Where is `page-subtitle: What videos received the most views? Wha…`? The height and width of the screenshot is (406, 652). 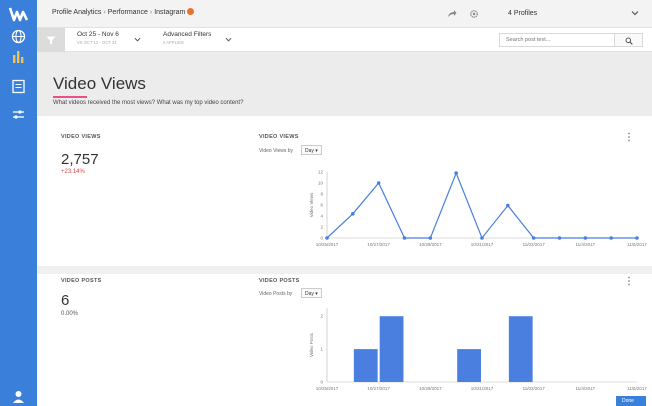
page-subtitle: What videos received the most views? Wha… is located at coordinates (148, 103).